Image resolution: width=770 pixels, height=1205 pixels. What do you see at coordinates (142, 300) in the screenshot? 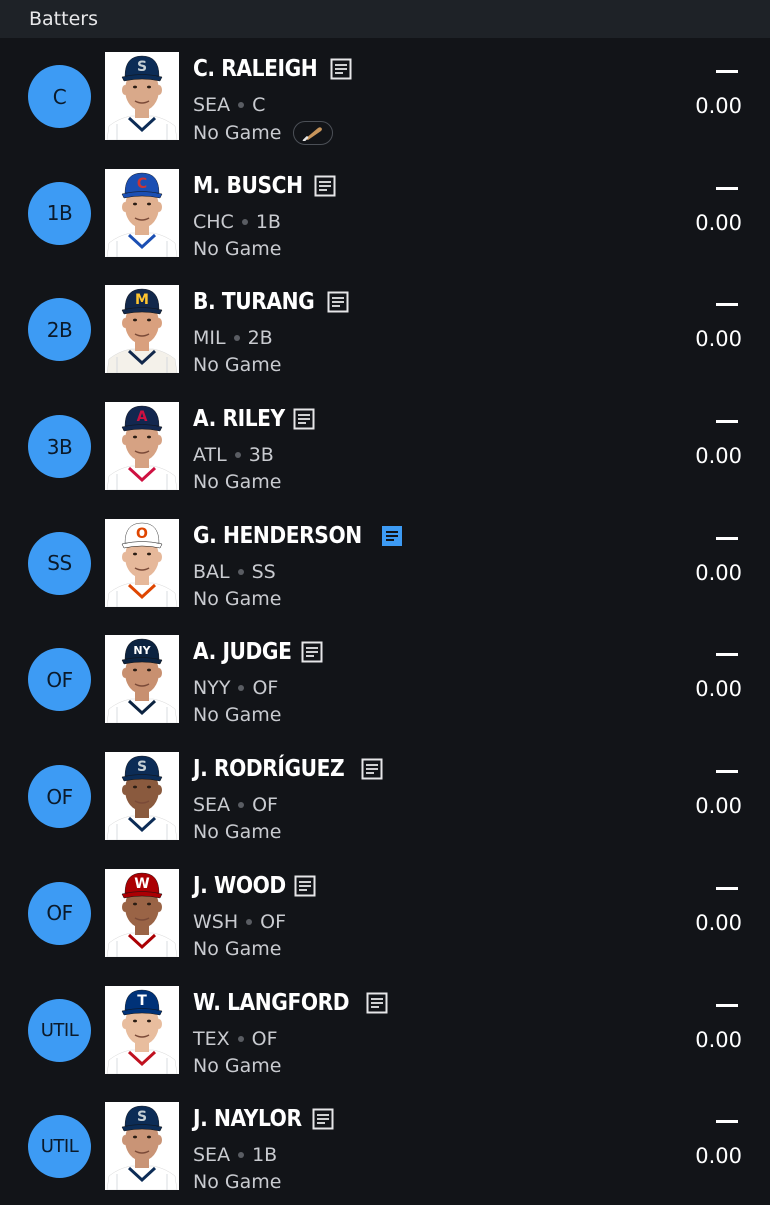
I see `svg-text: M` at bounding box center [142, 300].